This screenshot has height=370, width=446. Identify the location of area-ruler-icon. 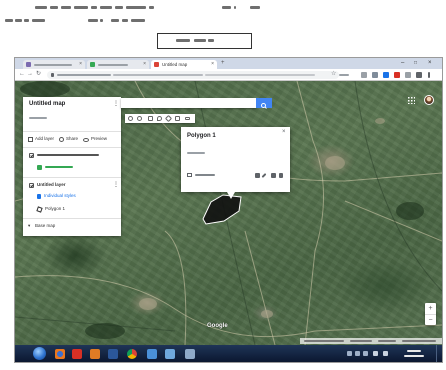
(189, 175).